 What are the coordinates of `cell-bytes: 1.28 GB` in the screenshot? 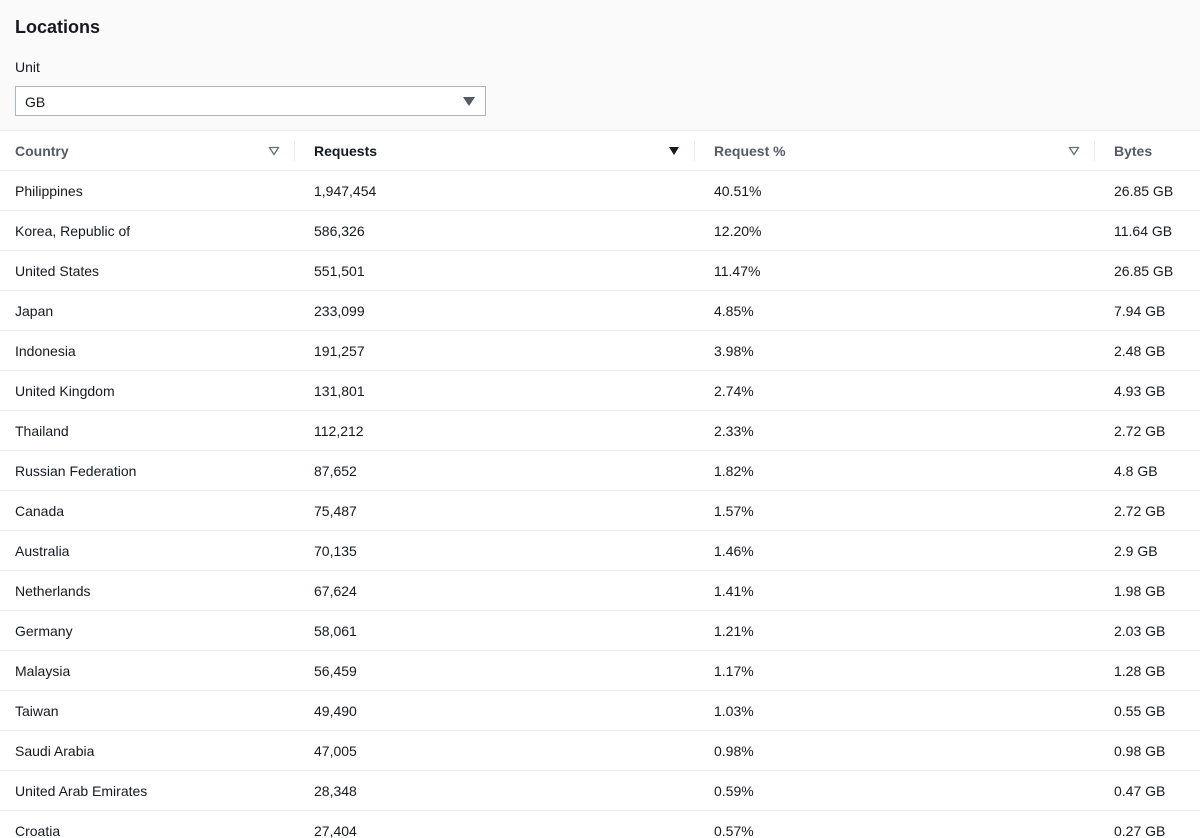 It's located at (1147, 670).